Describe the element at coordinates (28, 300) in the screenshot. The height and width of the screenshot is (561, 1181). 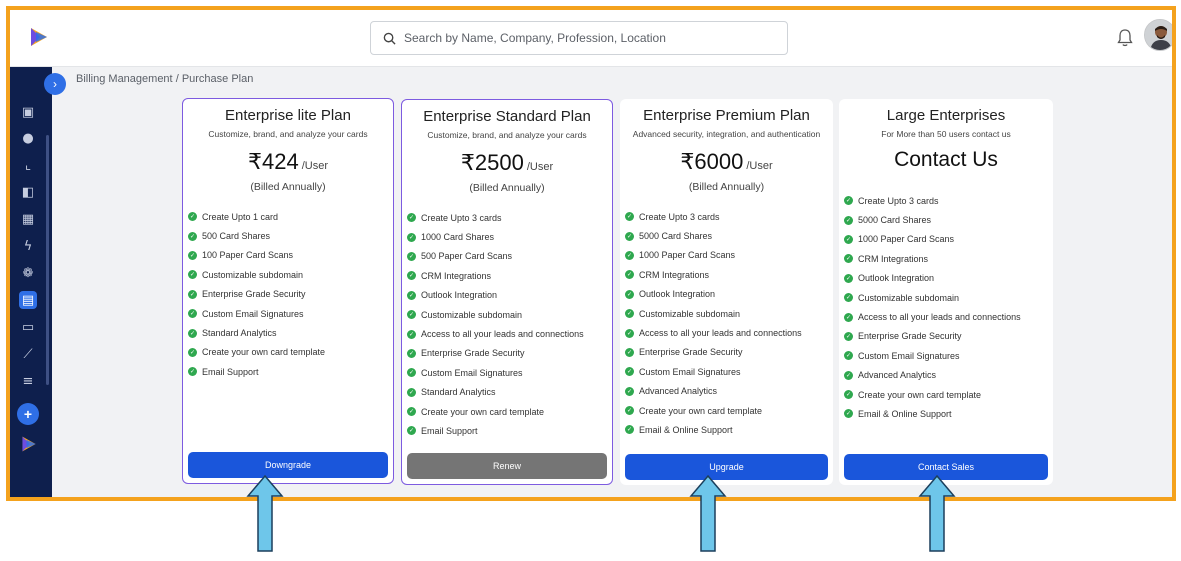
I see `document-icon: ▤` at that location.